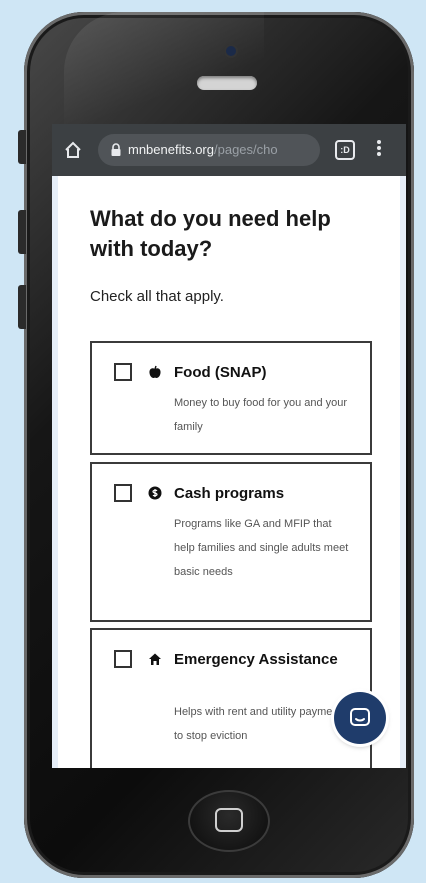 This screenshot has width=426, height=883. Describe the element at coordinates (227, 83) in the screenshot. I see `earpiece-speaker` at that location.